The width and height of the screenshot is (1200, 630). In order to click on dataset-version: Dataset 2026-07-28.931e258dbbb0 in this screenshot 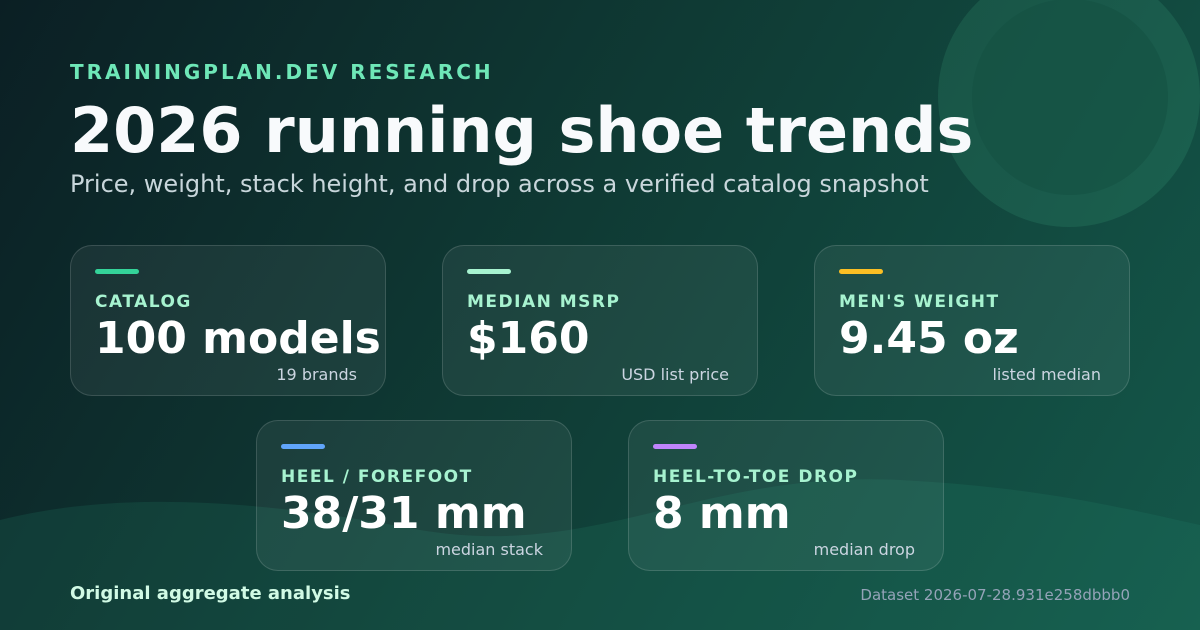, I will do `click(995, 595)`.